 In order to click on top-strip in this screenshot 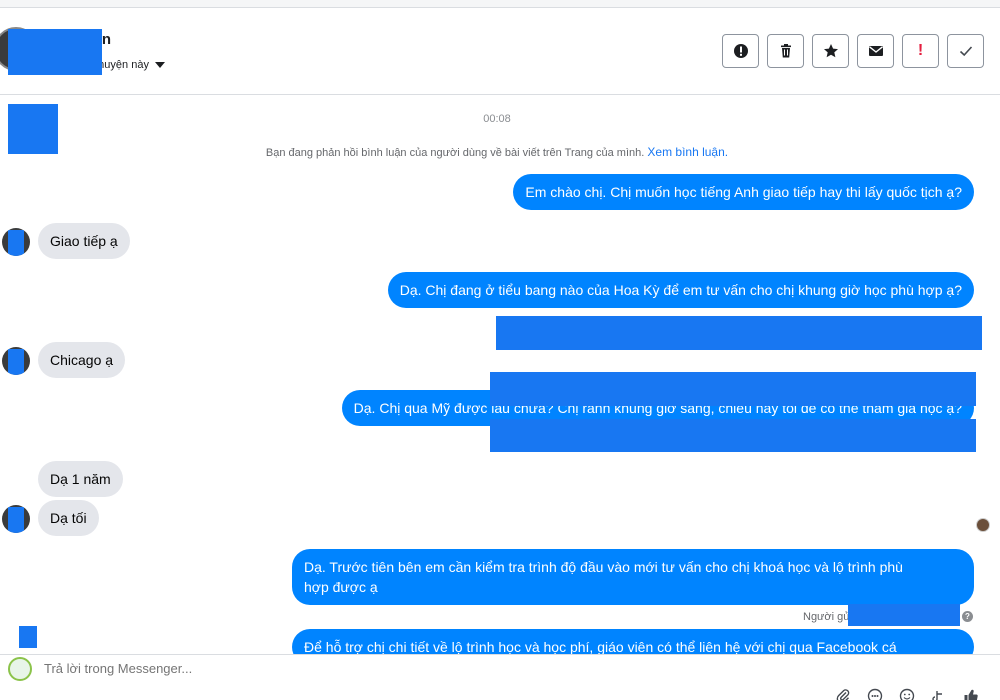, I will do `click(500, 4)`.